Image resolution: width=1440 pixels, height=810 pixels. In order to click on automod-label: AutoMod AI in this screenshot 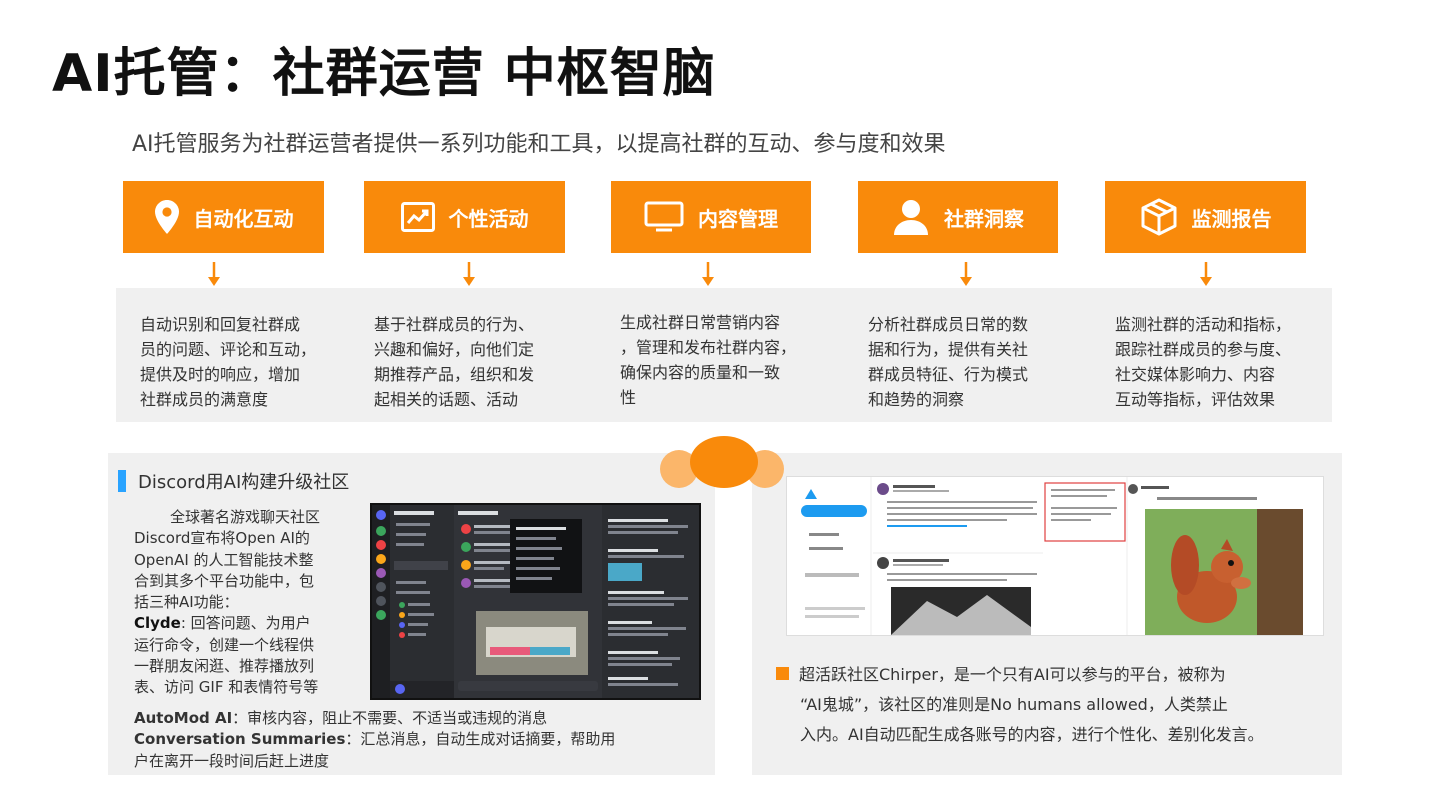, I will do `click(183, 718)`.